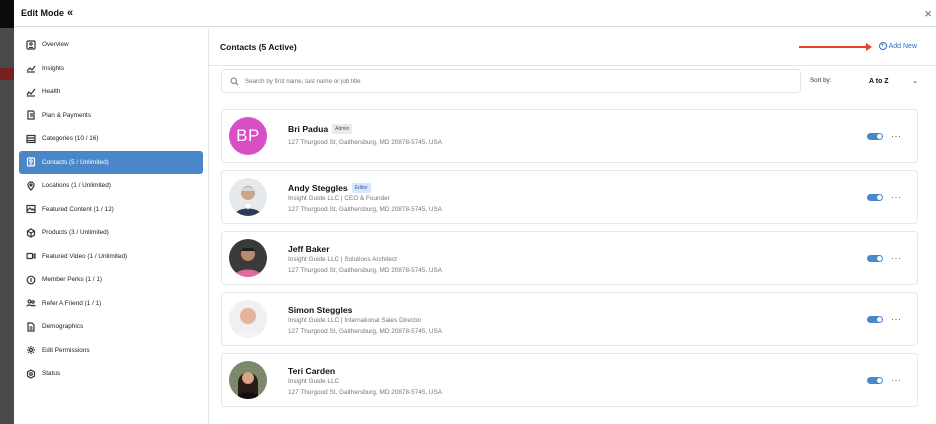  What do you see at coordinates (248, 136) in the screenshot?
I see `avatar: BP` at bounding box center [248, 136].